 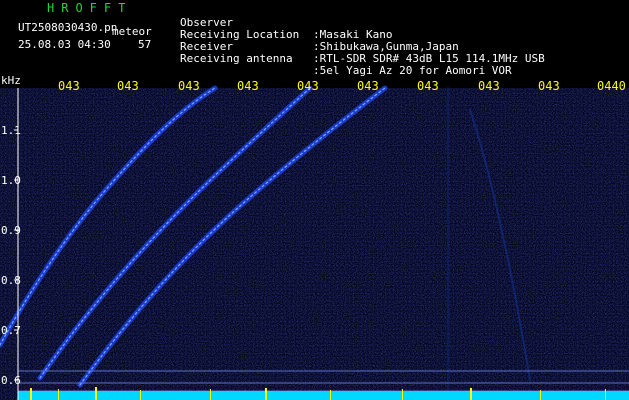 I want to click on y-tick-label: 1.0, so click(x=11, y=180).